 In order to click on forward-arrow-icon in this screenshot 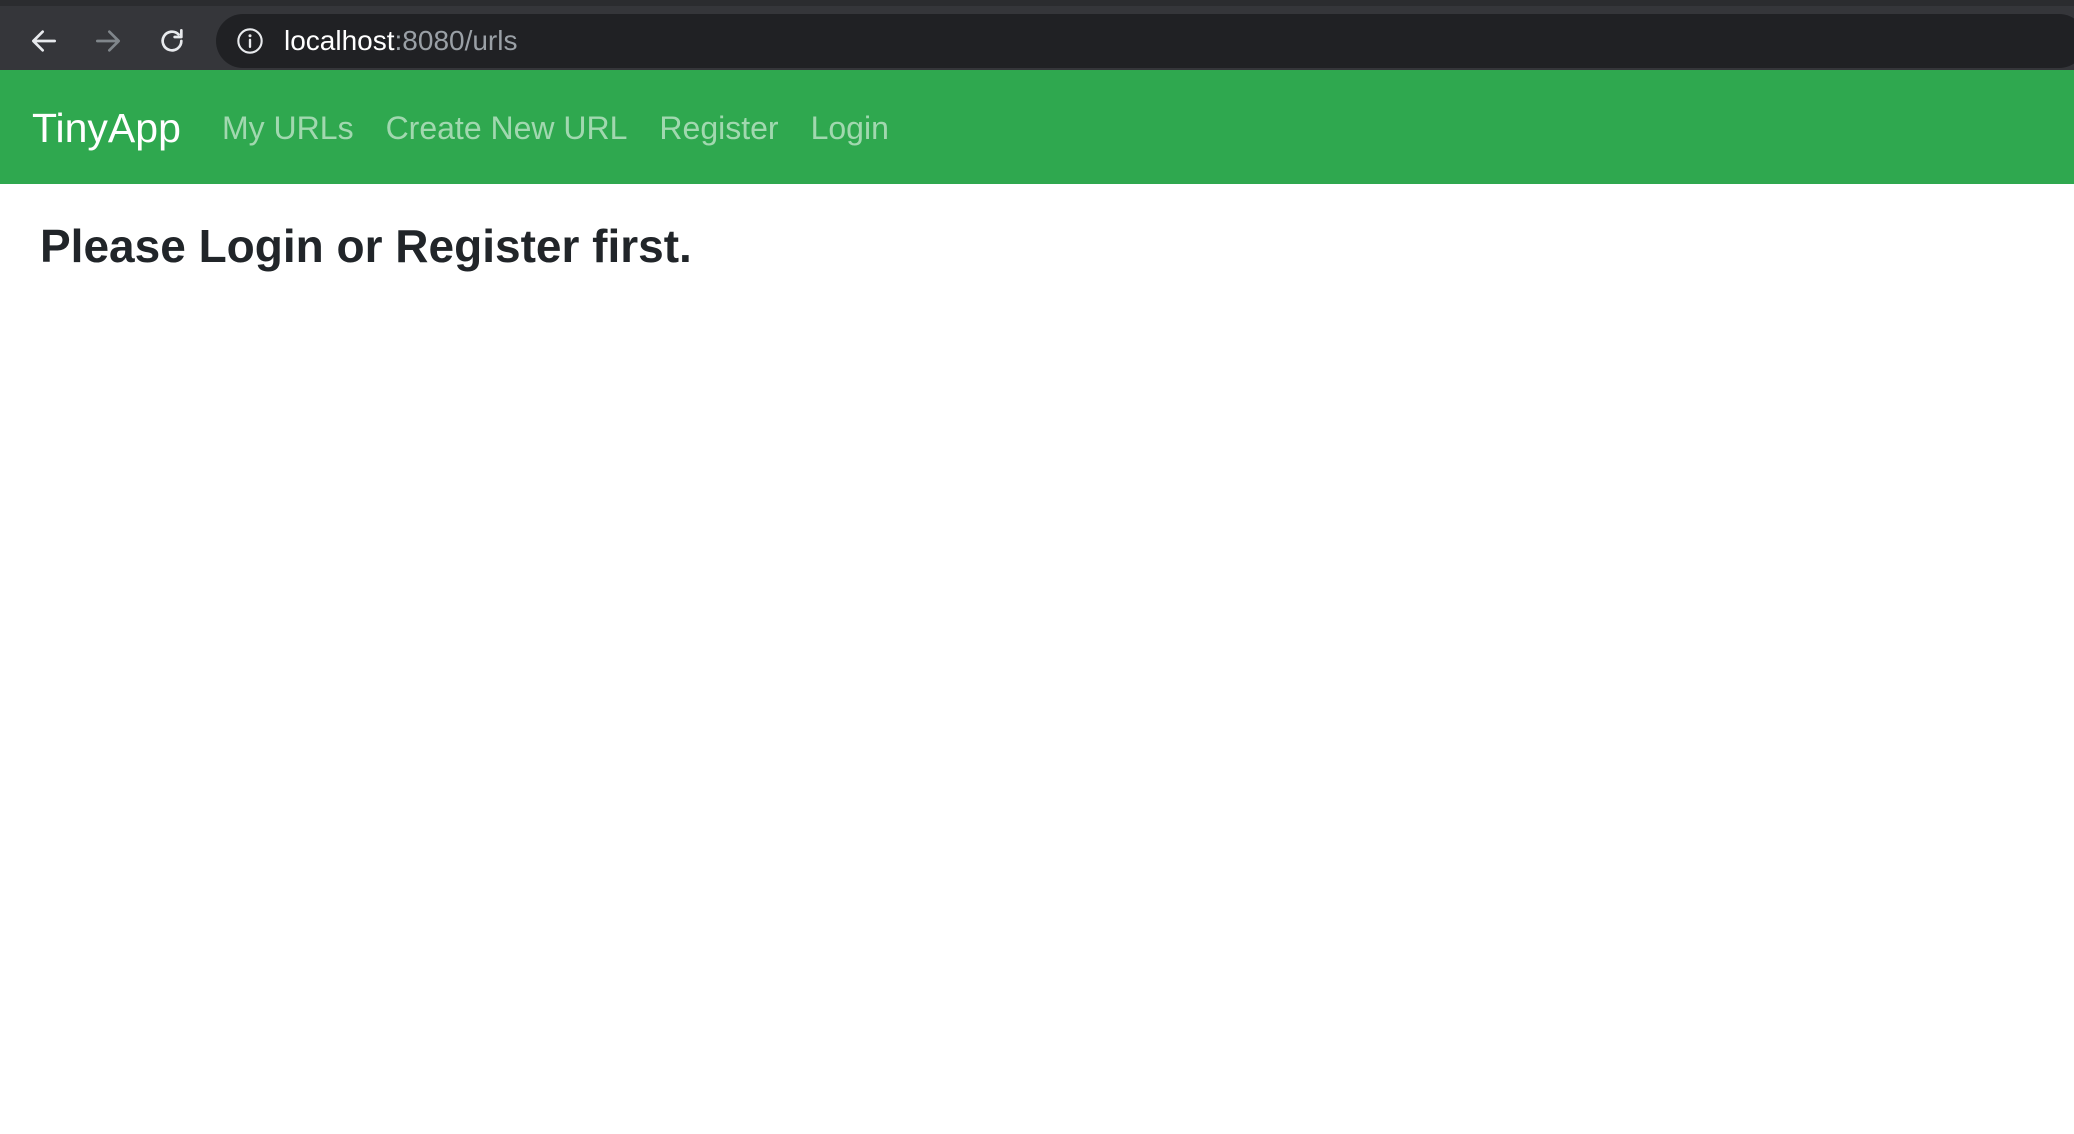, I will do `click(108, 41)`.